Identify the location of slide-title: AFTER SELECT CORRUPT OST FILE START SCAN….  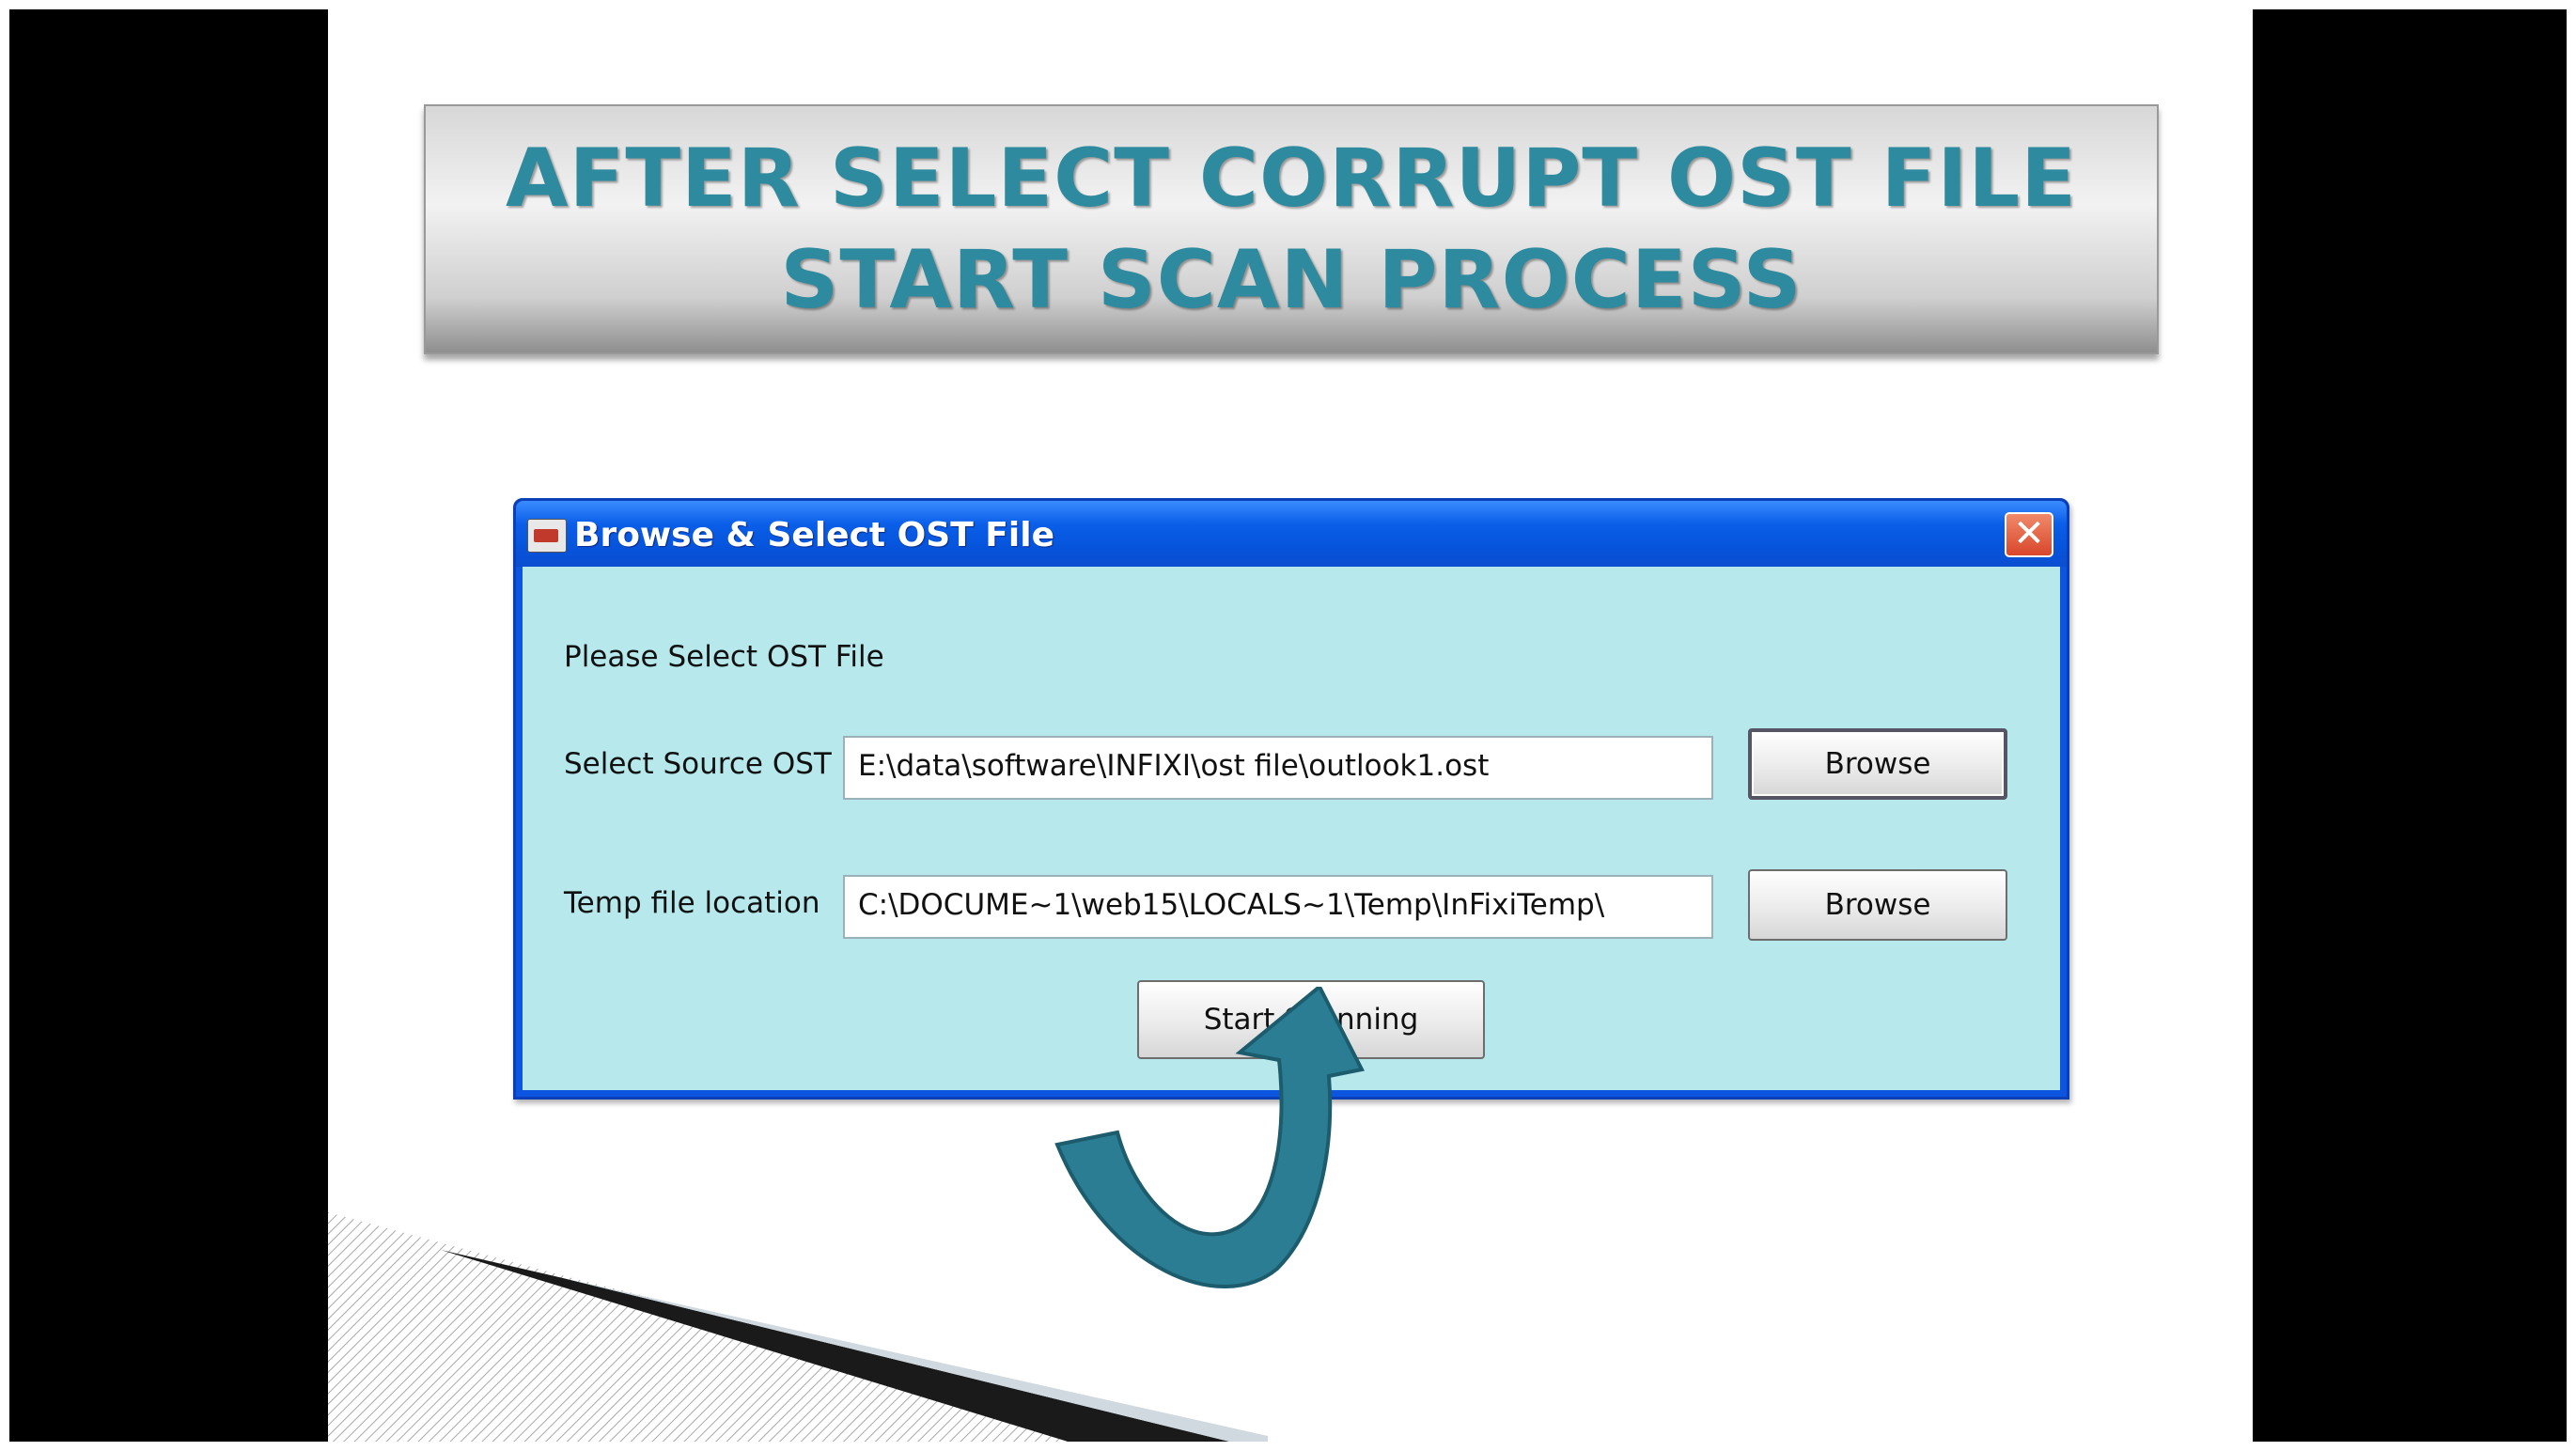
(1291, 229).